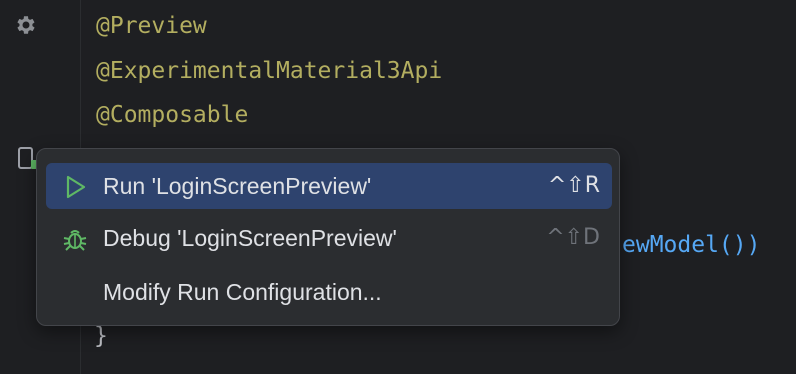 This screenshot has height=374, width=796. Describe the element at coordinates (26, 25) in the screenshot. I see `gear-icon` at that location.